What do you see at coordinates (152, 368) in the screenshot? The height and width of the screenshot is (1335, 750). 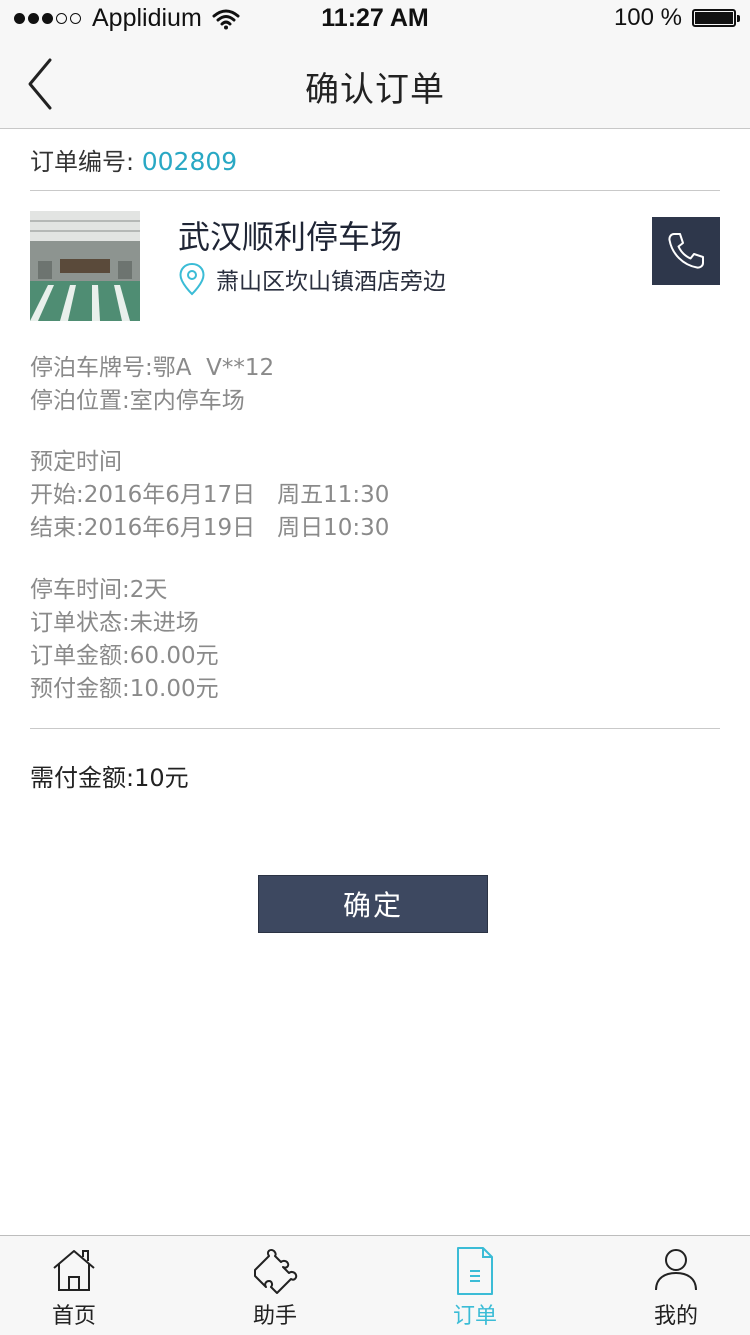 I see `plate-number-line: 停泊车牌号:鄂A V**12` at bounding box center [152, 368].